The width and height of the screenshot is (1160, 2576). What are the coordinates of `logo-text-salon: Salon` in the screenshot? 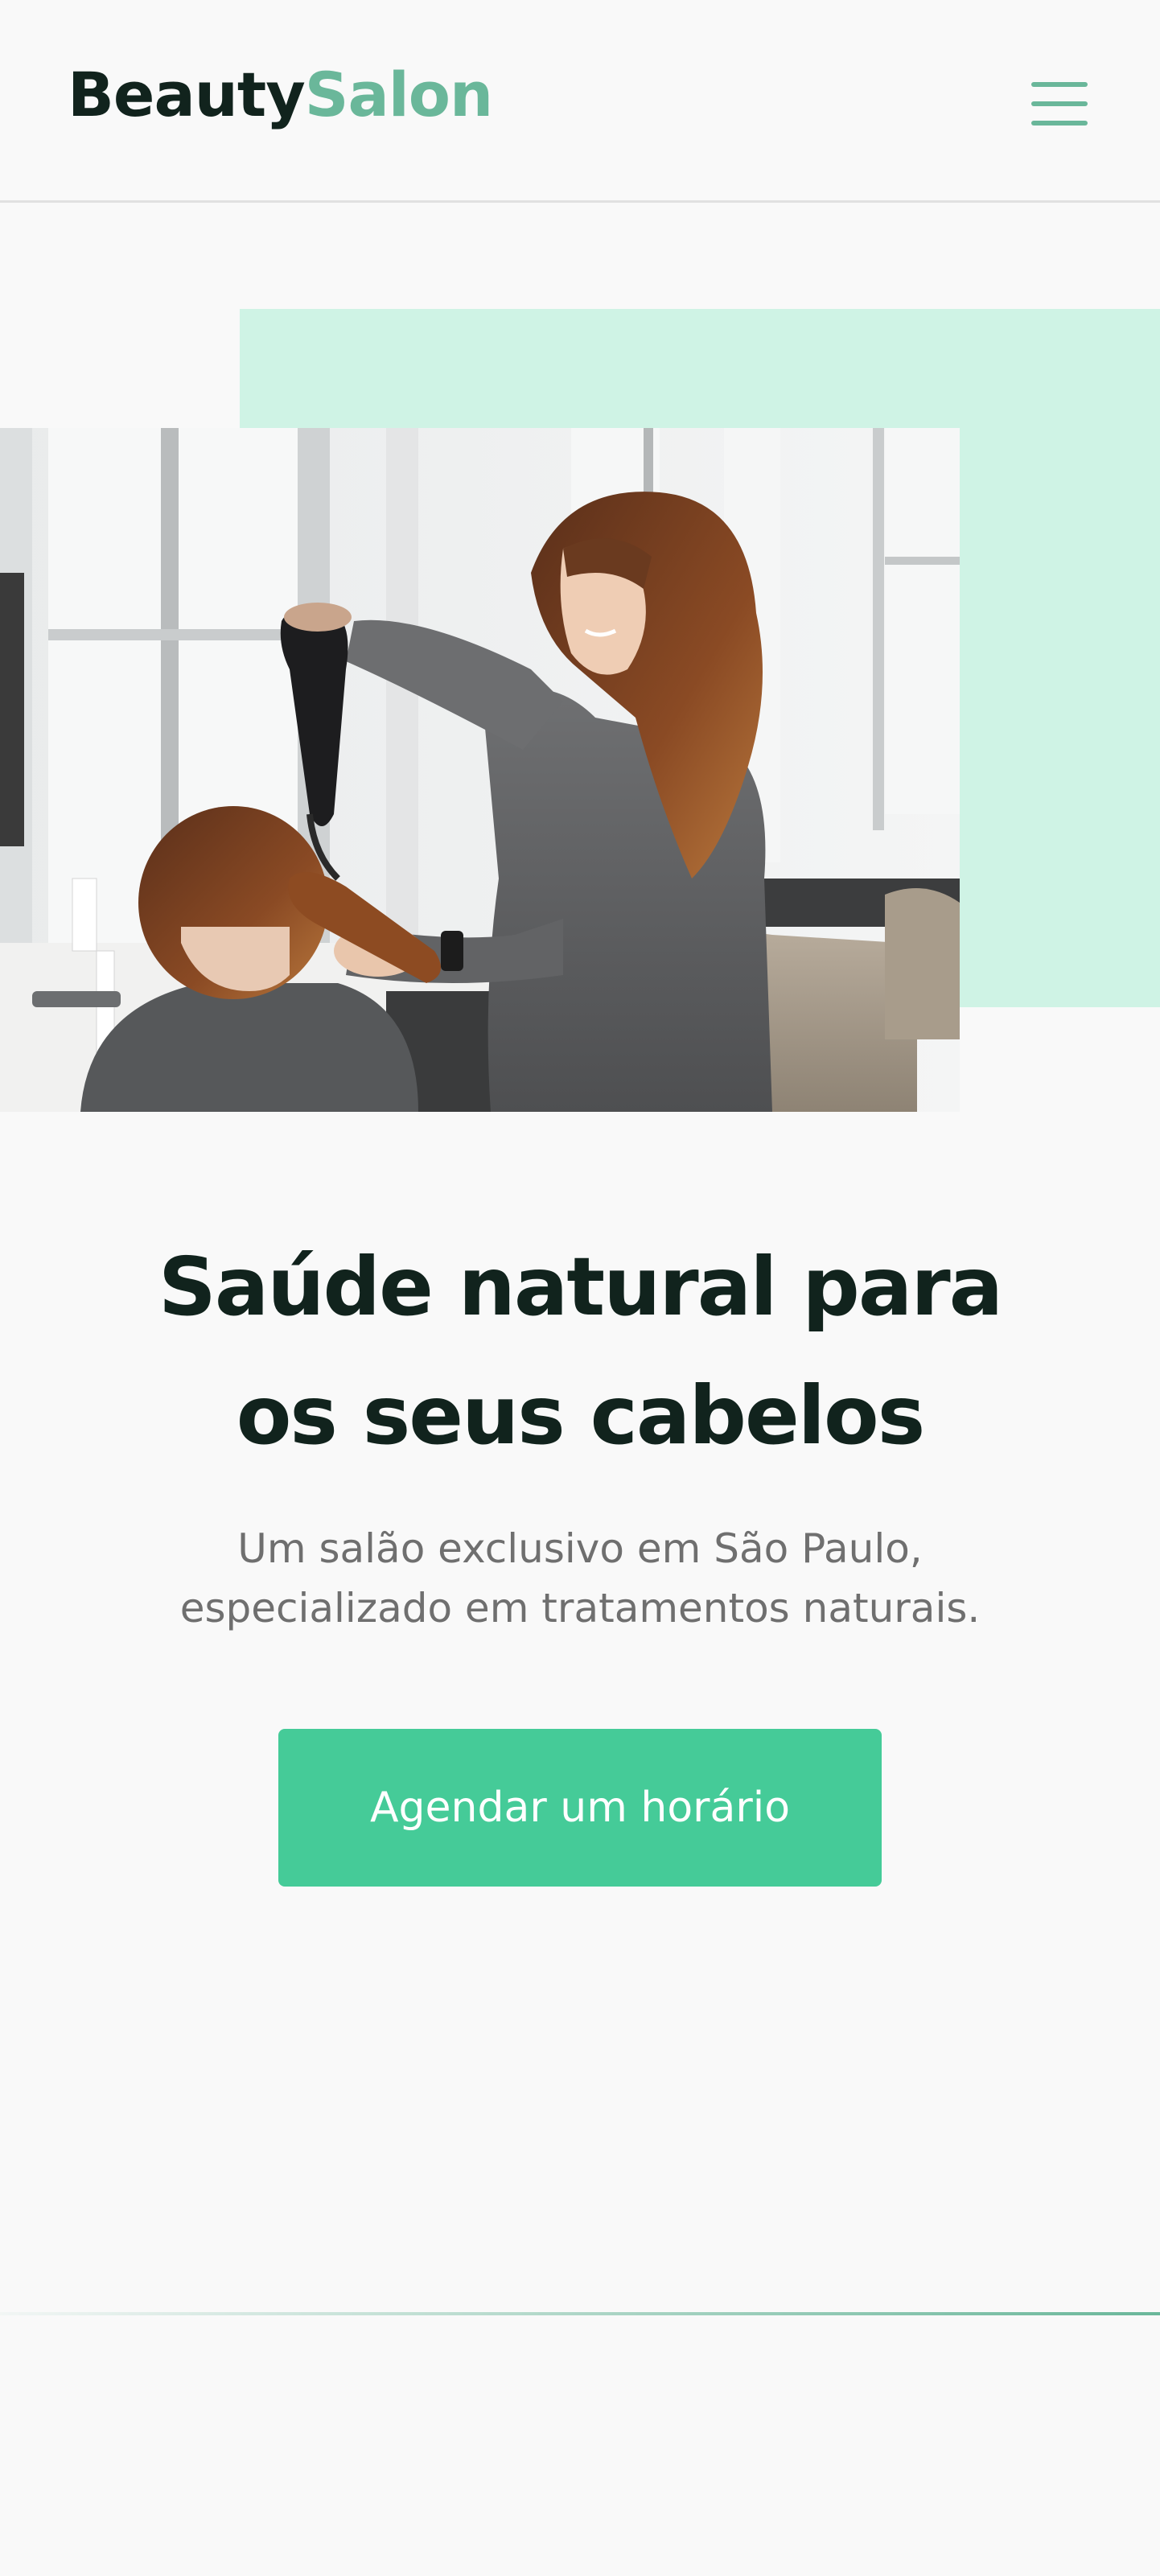 It's located at (398, 94).